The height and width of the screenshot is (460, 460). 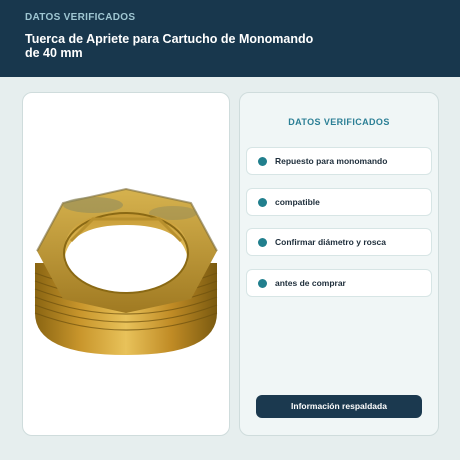 I want to click on product-image, so click(x=126, y=271).